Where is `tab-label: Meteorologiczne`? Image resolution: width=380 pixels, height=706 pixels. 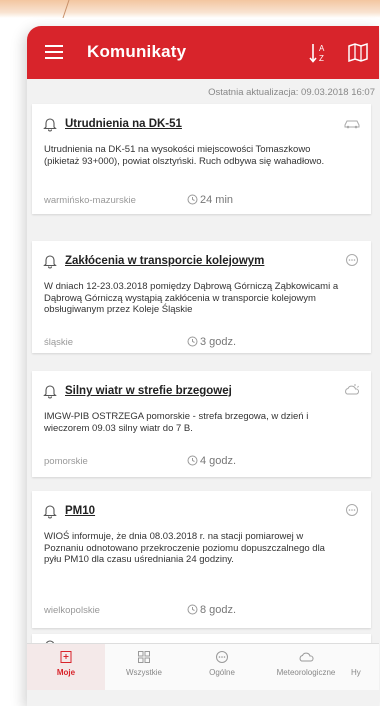
tab-label: Meteorologiczne is located at coordinates (306, 672).